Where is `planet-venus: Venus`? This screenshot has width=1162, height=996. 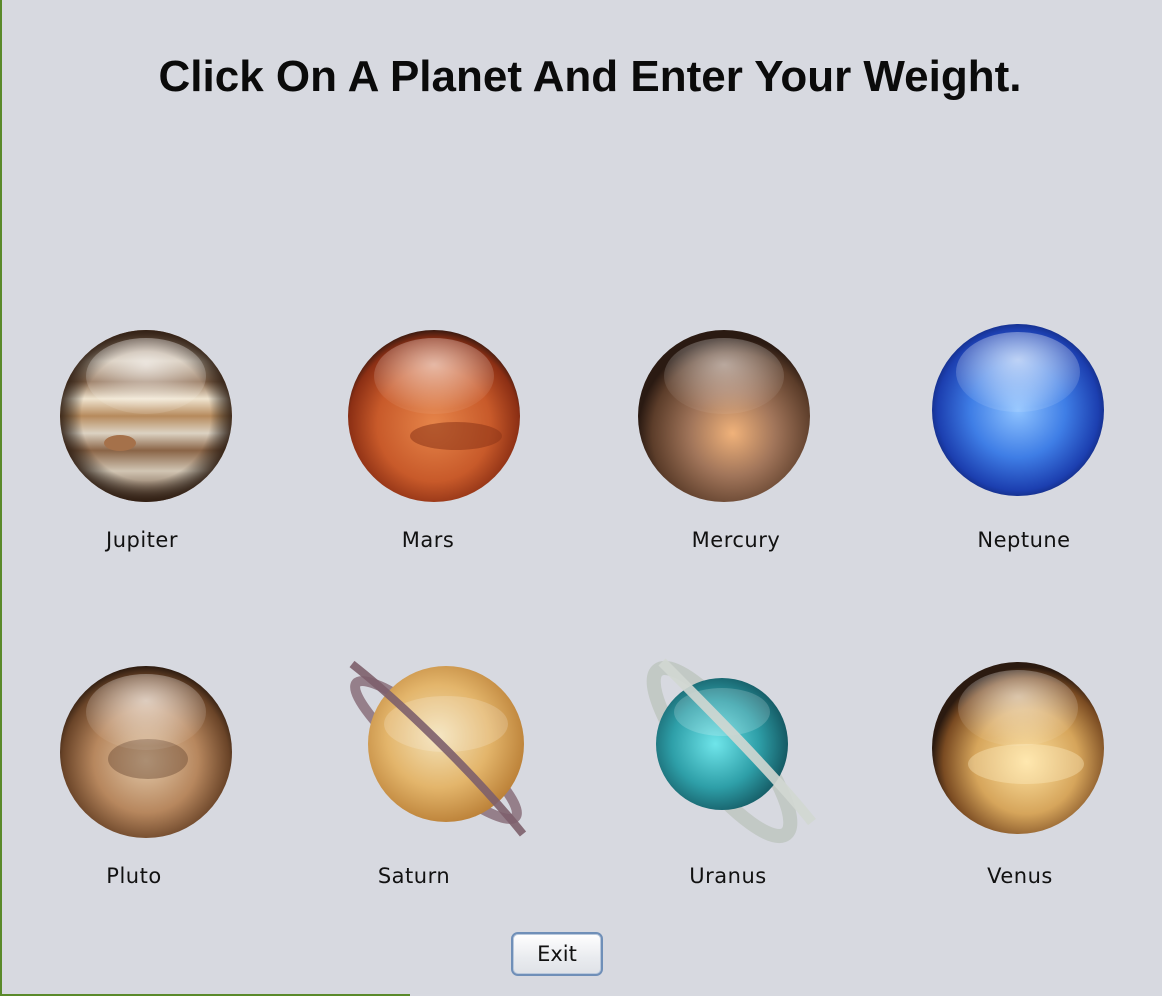
planet-venus: Venus is located at coordinates (1019, 774).